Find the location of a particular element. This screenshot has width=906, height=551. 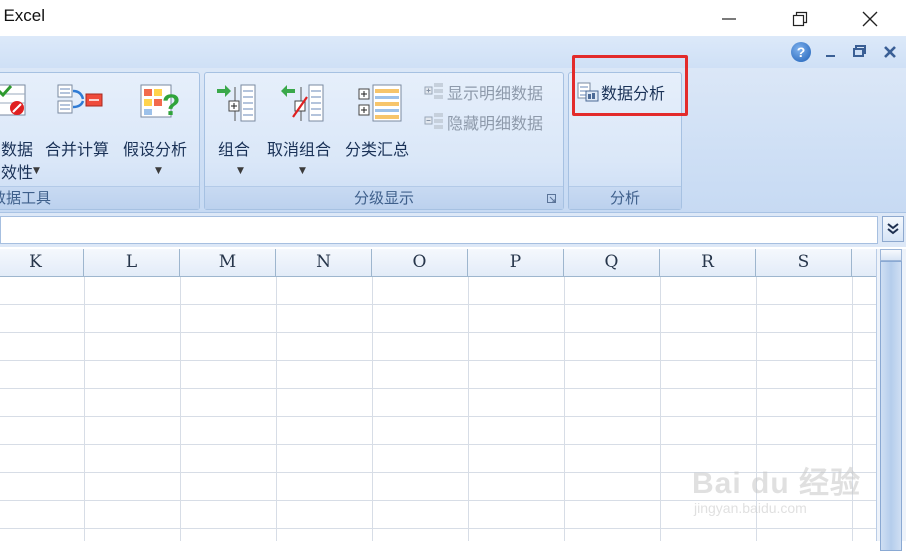

watermark-url: jingyan.baidu.com is located at coordinates (750, 508).